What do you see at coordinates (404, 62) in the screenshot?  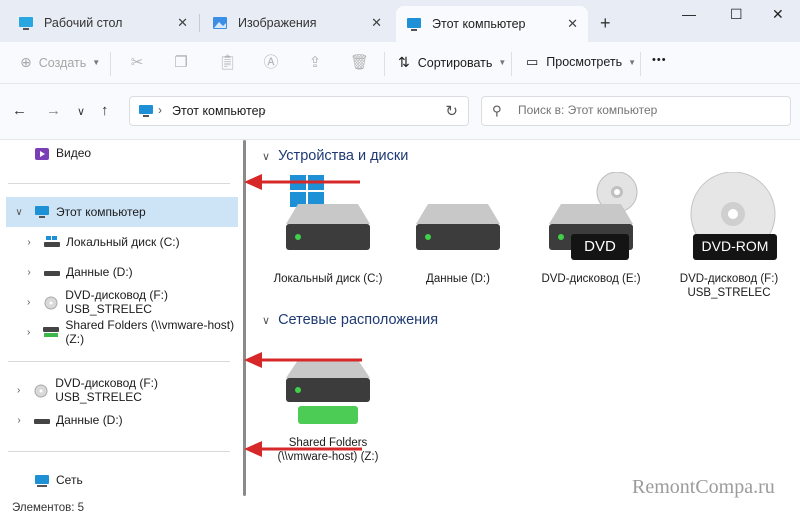 I see `sort-icon: ⇅` at bounding box center [404, 62].